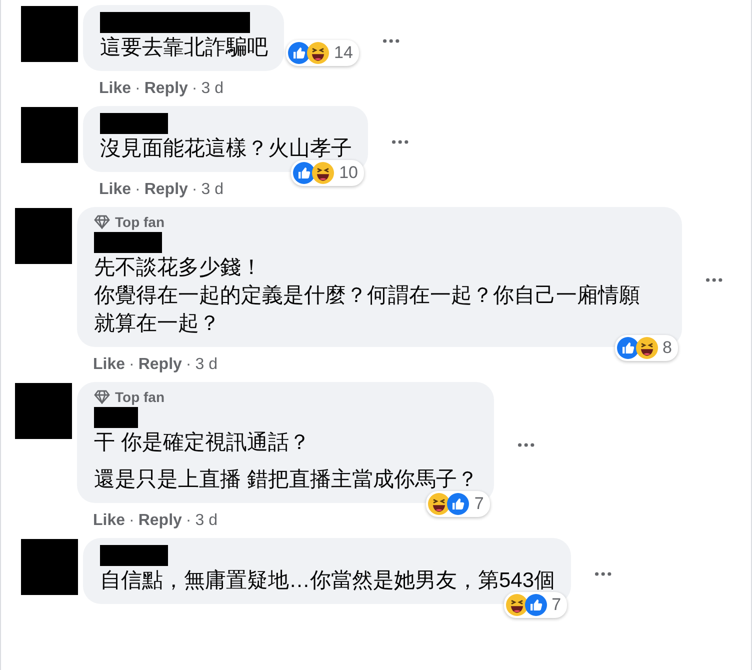 The height and width of the screenshot is (670, 752). What do you see at coordinates (348, 173) in the screenshot?
I see `reaction-count: 10` at bounding box center [348, 173].